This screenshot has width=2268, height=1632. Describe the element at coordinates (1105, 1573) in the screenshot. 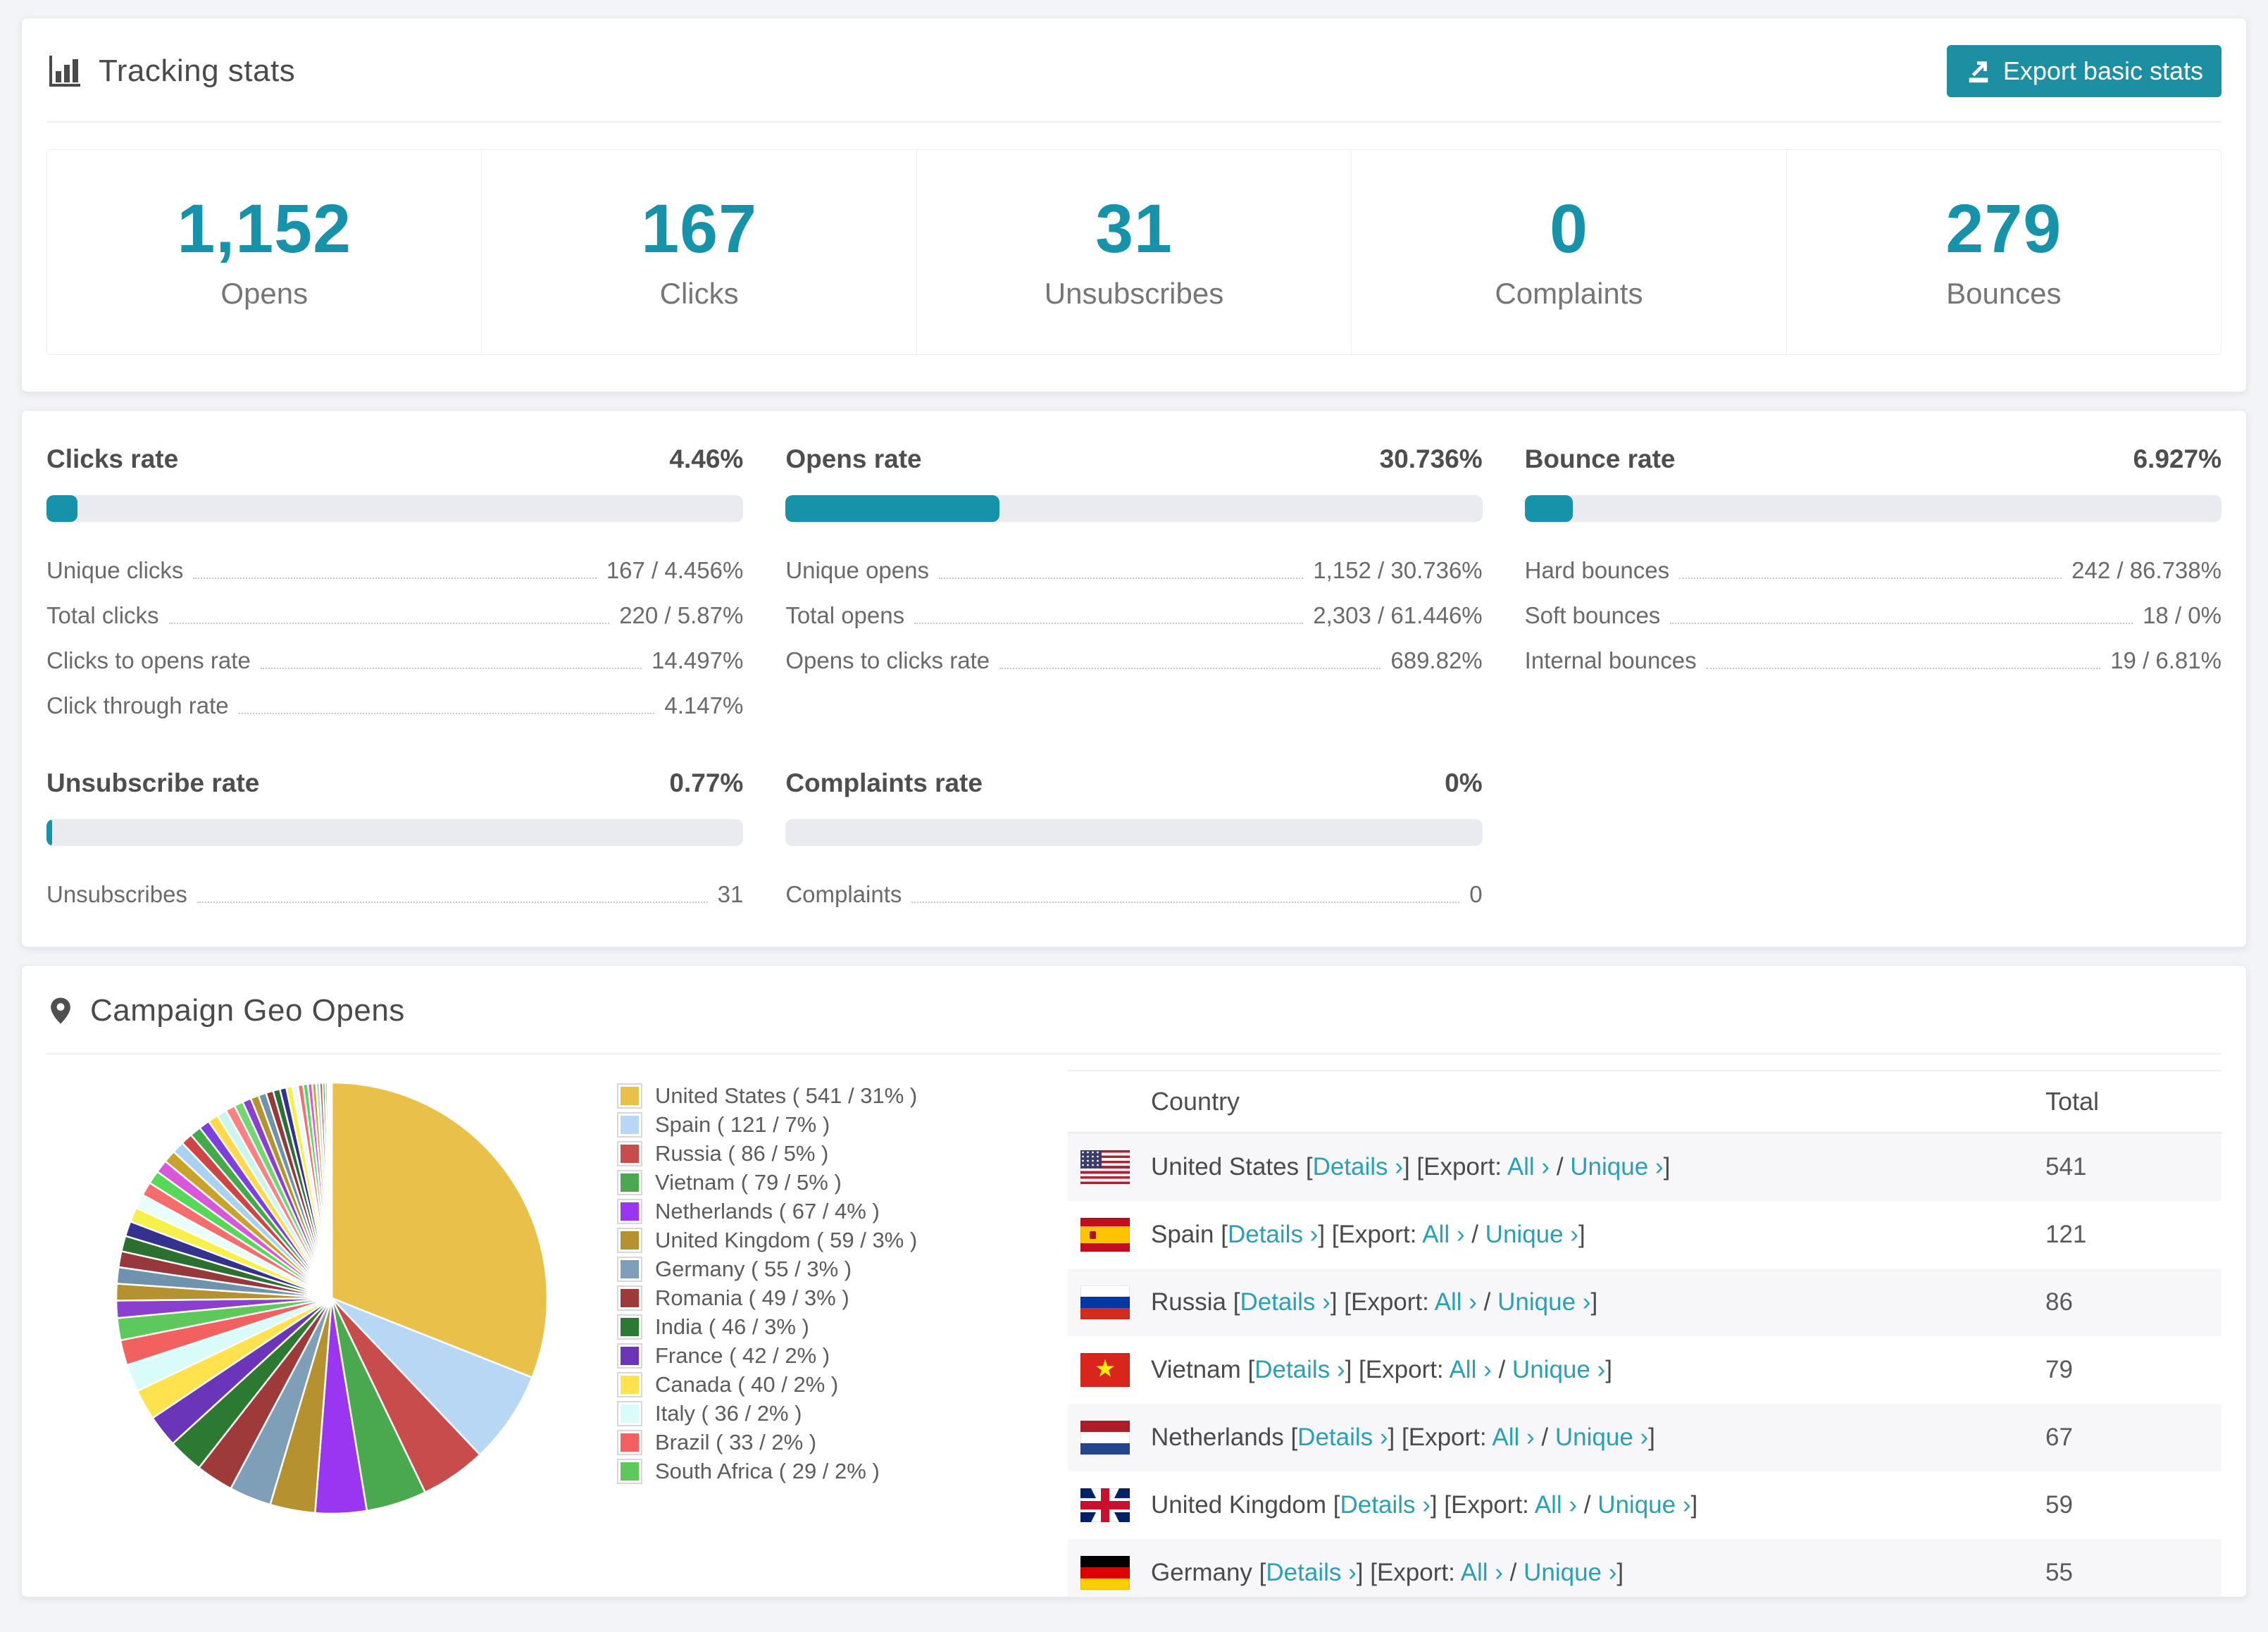

I see `flag-de-icon` at that location.